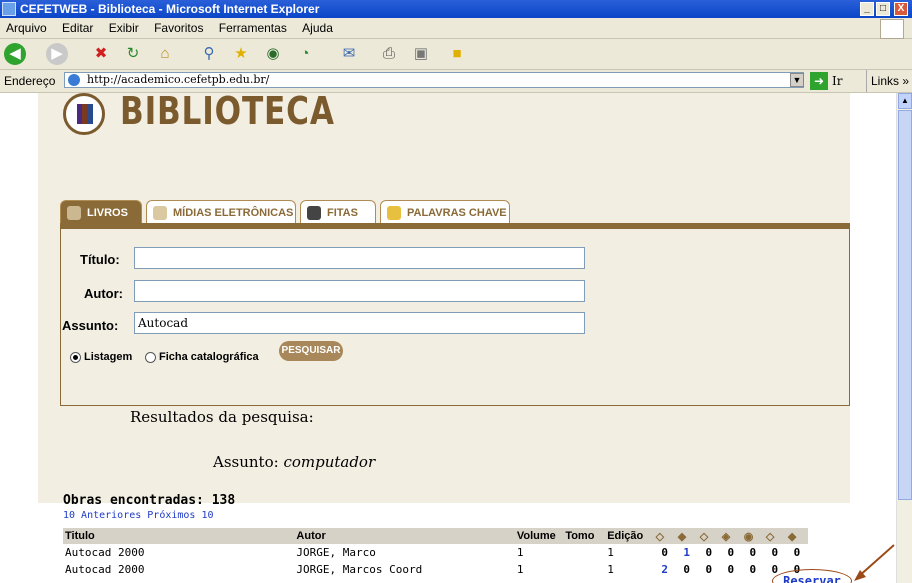  I want to click on search-icon: ⚲, so click(209, 54).